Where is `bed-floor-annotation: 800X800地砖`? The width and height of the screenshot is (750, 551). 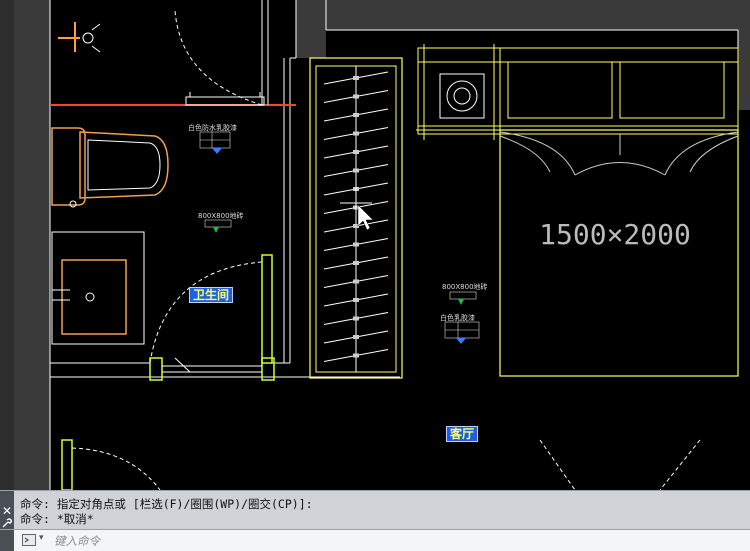
bed-floor-annotation: 800X800地砖 is located at coordinates (465, 293).